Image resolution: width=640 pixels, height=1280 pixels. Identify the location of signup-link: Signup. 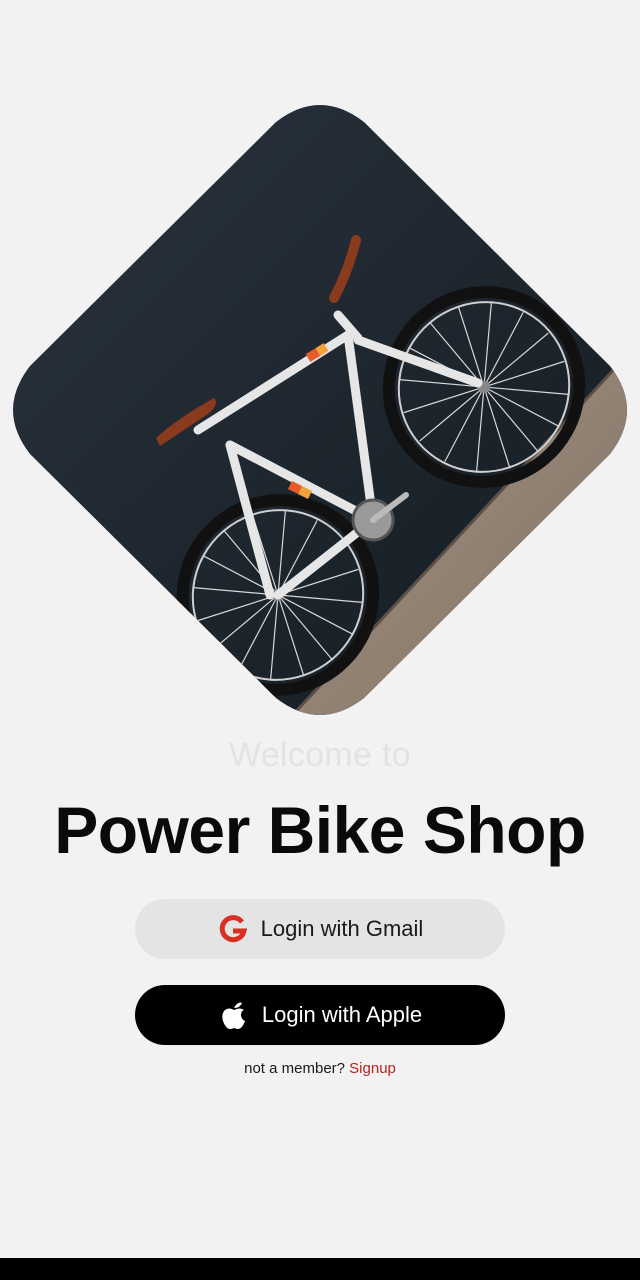
(372, 1068).